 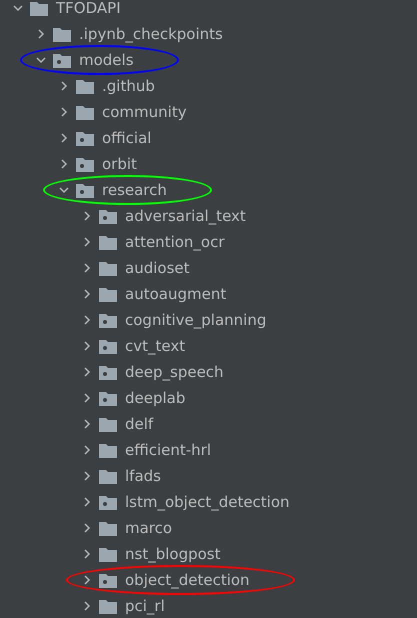 What do you see at coordinates (145, 606) in the screenshot?
I see `folder-name: pci_rl` at bounding box center [145, 606].